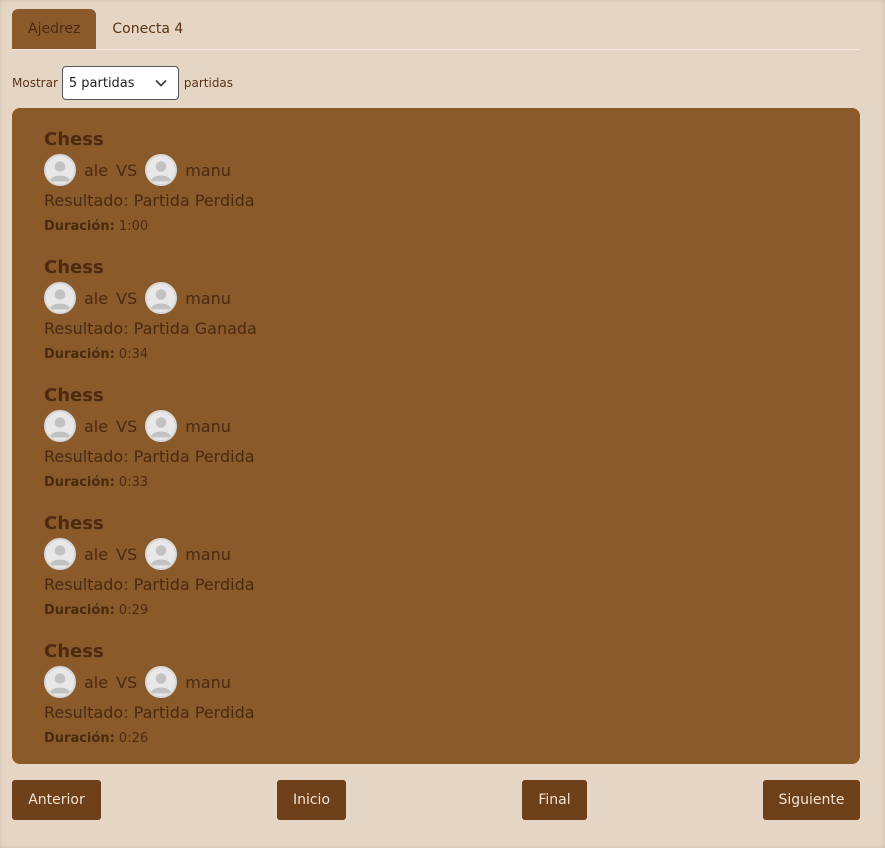 This screenshot has height=848, width=885. What do you see at coordinates (150, 328) in the screenshot?
I see `game-result: Resultado: Partida Ganada` at bounding box center [150, 328].